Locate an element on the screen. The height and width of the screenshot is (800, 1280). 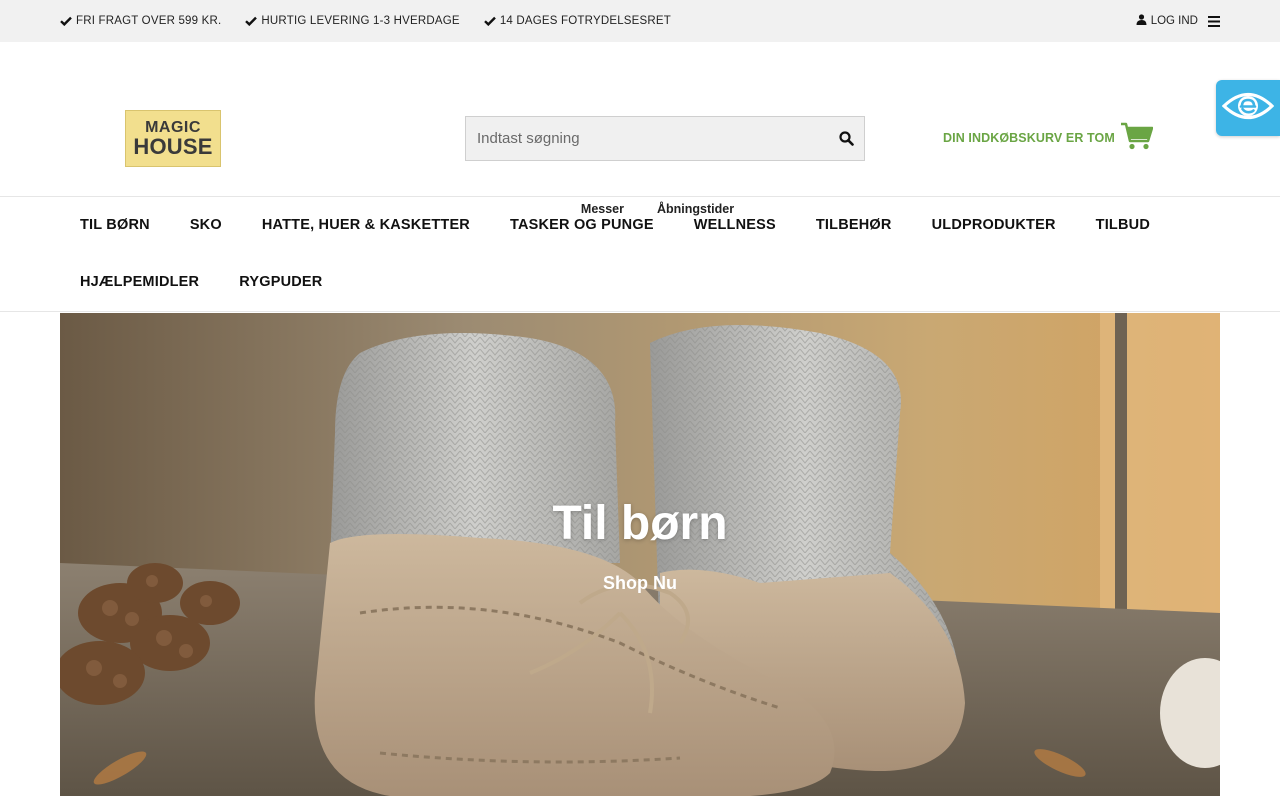
search-bar is located at coordinates (665, 138).